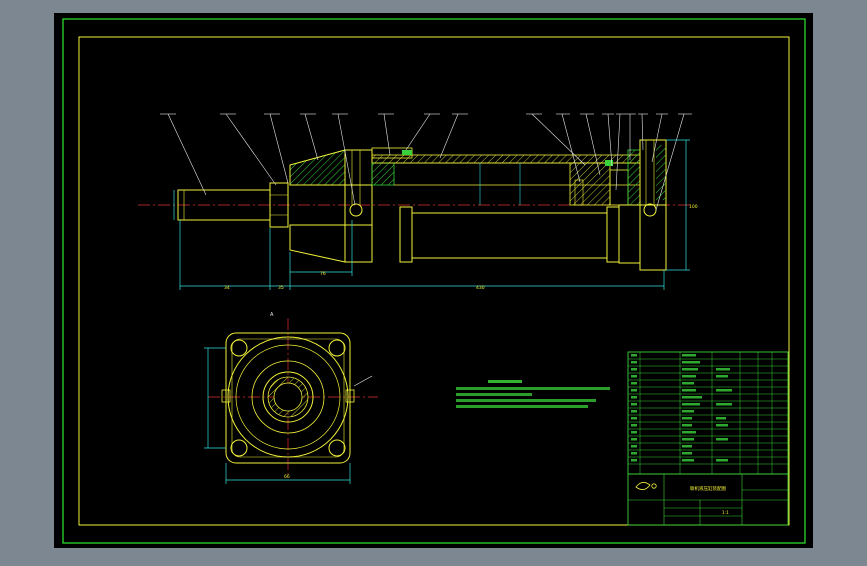 Image resolution: width=867 pixels, height=566 pixels. Describe the element at coordinates (693, 207) in the screenshot. I see `dim-end-height: 100` at that location.